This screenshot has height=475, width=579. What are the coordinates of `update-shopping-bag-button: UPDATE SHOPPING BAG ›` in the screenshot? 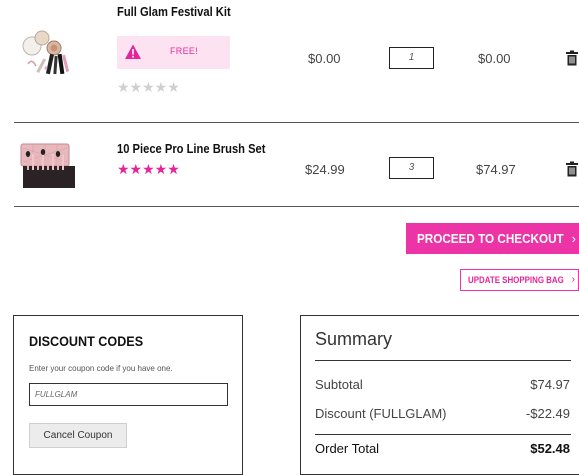 It's located at (519, 280).